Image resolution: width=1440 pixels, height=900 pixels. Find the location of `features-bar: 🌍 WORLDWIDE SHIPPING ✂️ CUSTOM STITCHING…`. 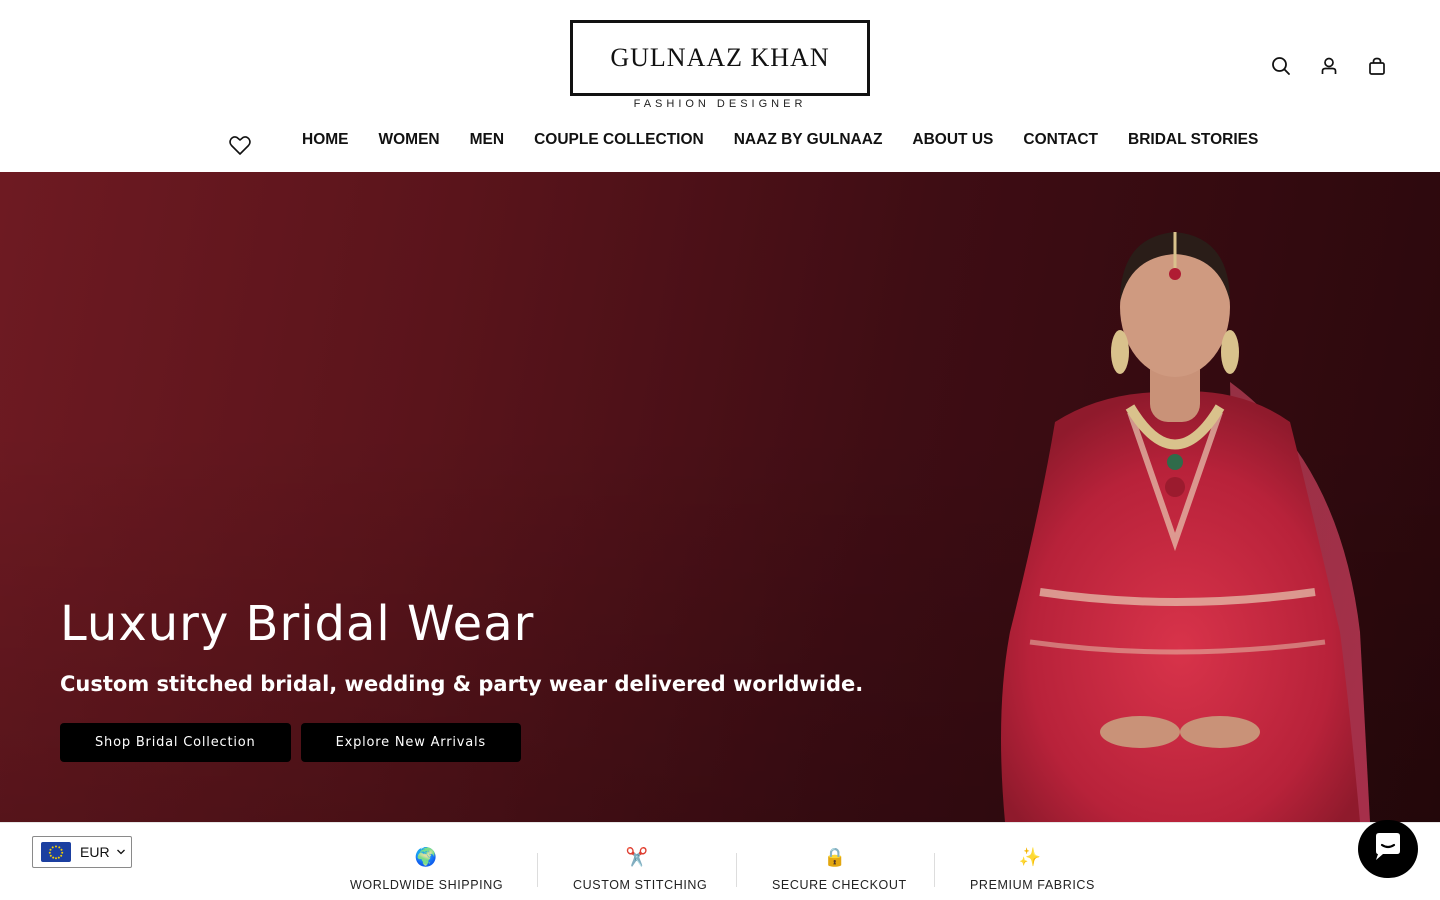

features-bar: 🌍 WORLDWIDE SHIPPING ✂️ CUSTOM STITCHING… is located at coordinates (720, 861).